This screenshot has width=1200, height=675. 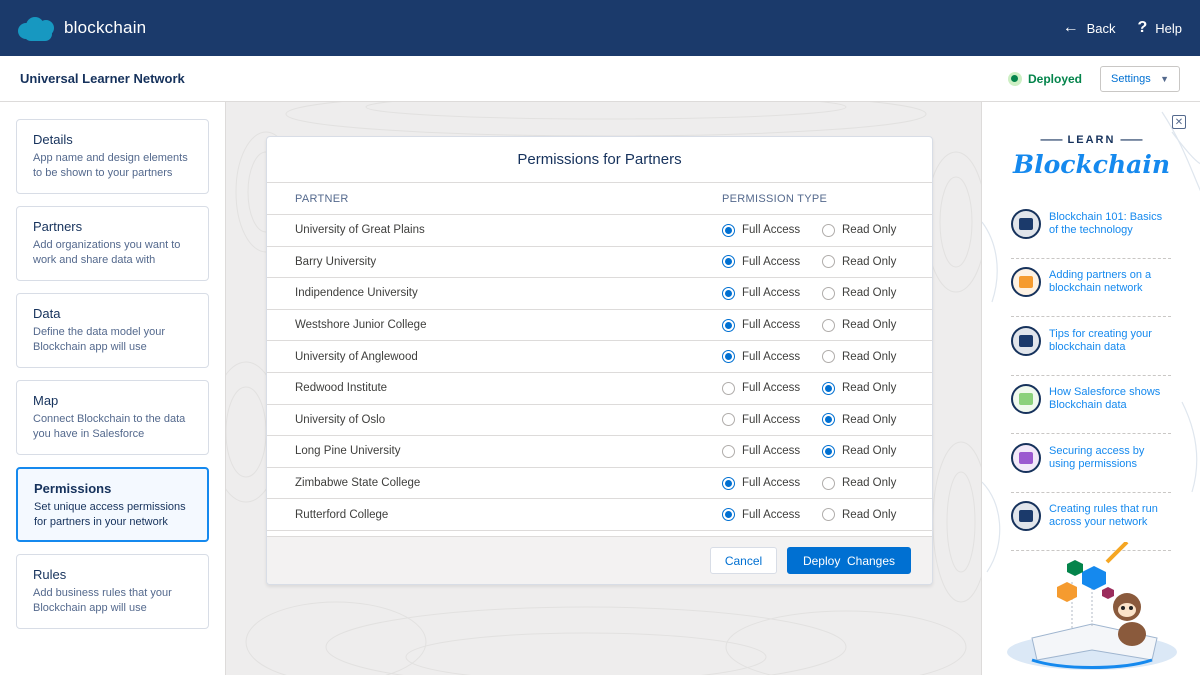 I want to click on permission-type-column-header: PERMISSION TYPE, so click(x=775, y=198).